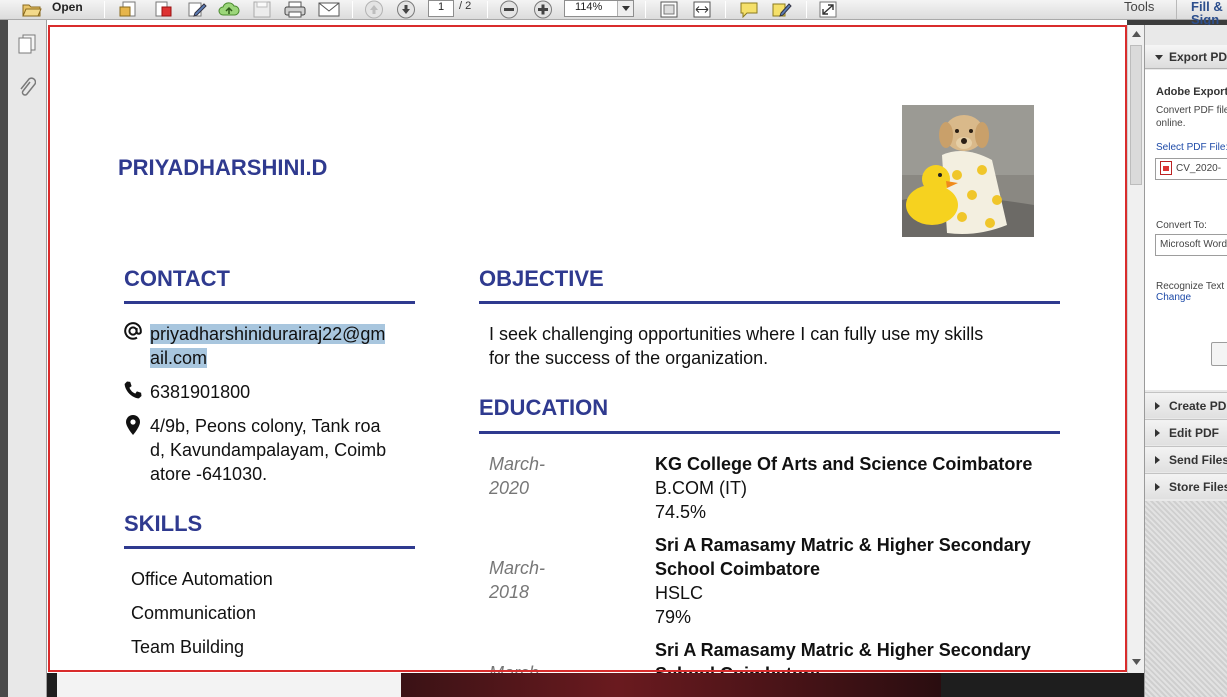  I want to click on score-text: 74.5%, so click(681, 512).